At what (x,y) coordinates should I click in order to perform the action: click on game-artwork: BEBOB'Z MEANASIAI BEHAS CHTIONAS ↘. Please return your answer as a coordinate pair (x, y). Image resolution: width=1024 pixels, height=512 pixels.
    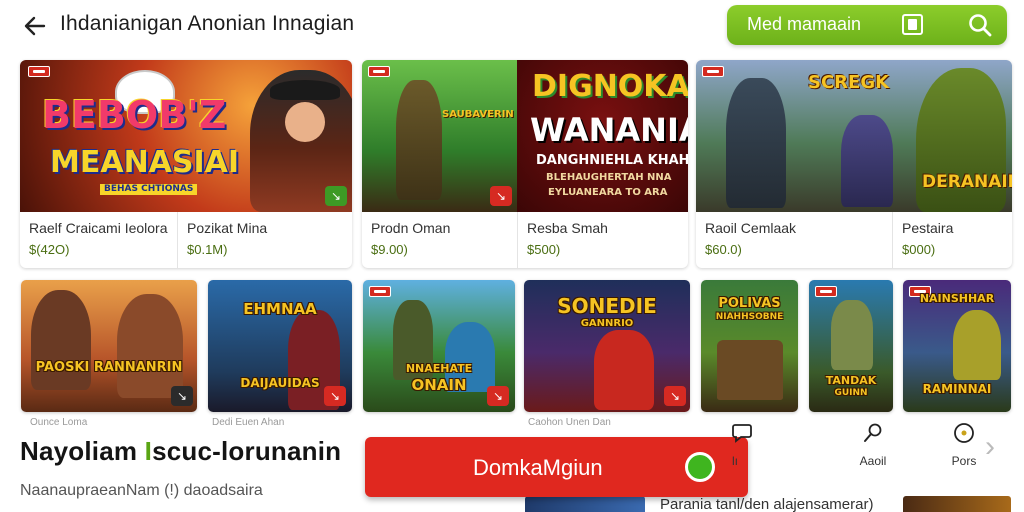
    Looking at the image, I should click on (186, 136).